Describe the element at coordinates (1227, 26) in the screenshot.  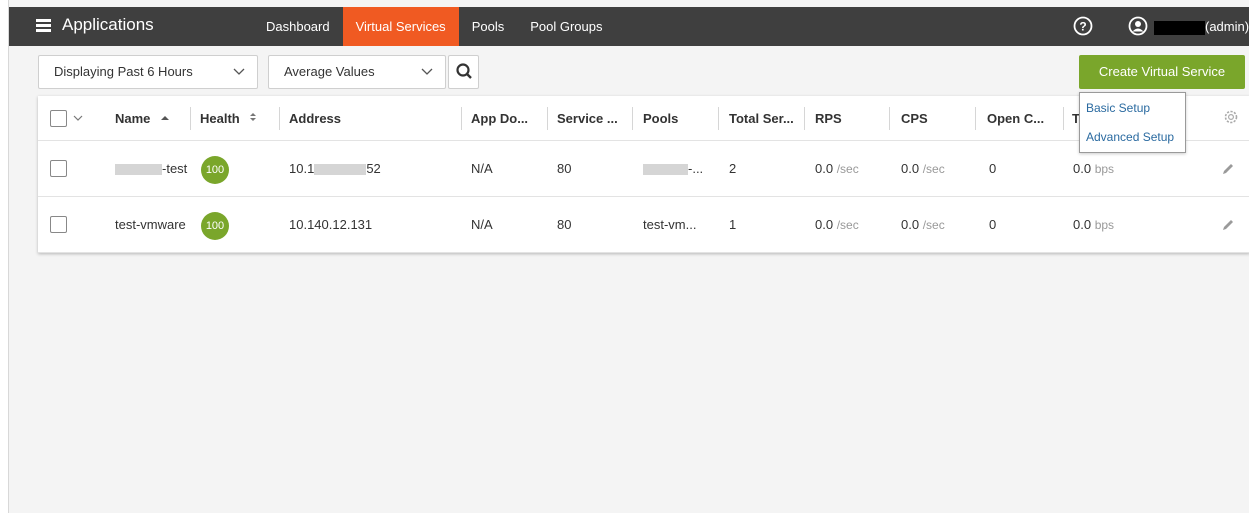
I see `user-role: (admin)` at that location.